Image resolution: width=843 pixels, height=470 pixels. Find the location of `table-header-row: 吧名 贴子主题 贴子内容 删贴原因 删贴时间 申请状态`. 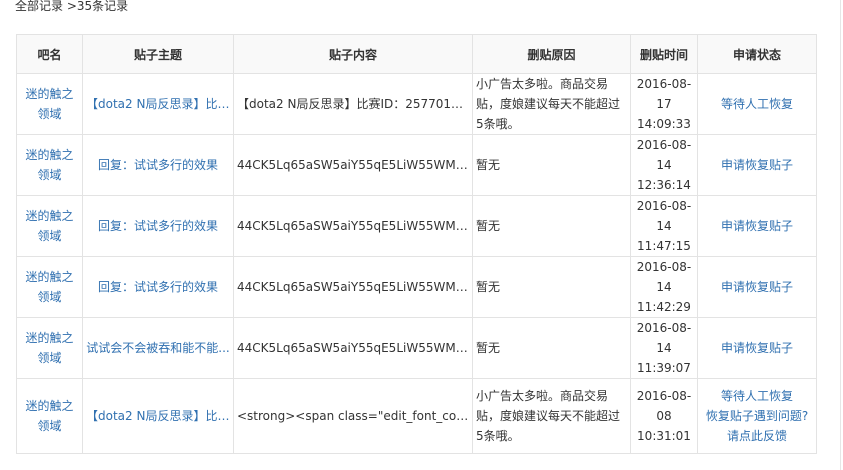

table-header-row: 吧名 贴子主题 贴子内容 删贴原因 删贴时间 申请状态 is located at coordinates (416, 54).